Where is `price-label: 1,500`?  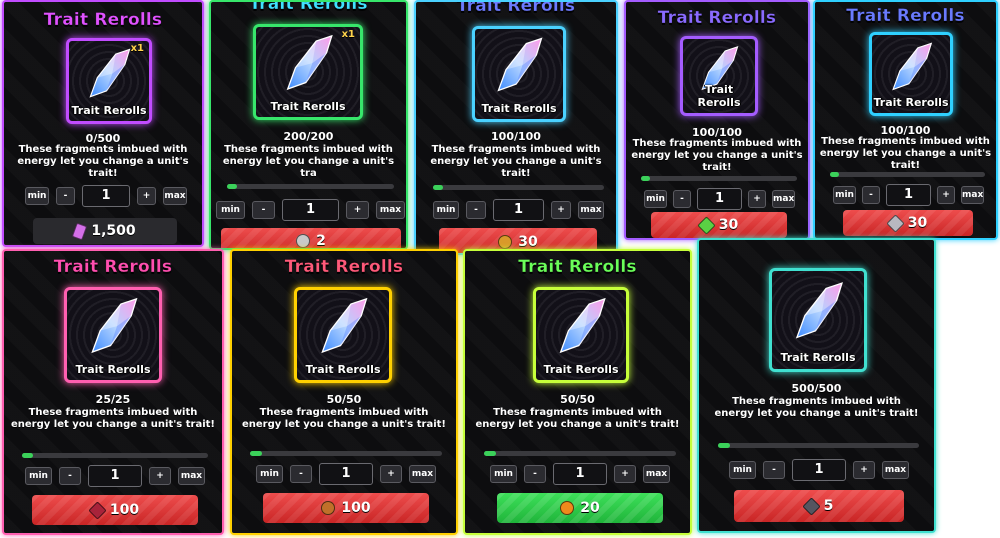
price-label: 1,500 is located at coordinates (113, 231).